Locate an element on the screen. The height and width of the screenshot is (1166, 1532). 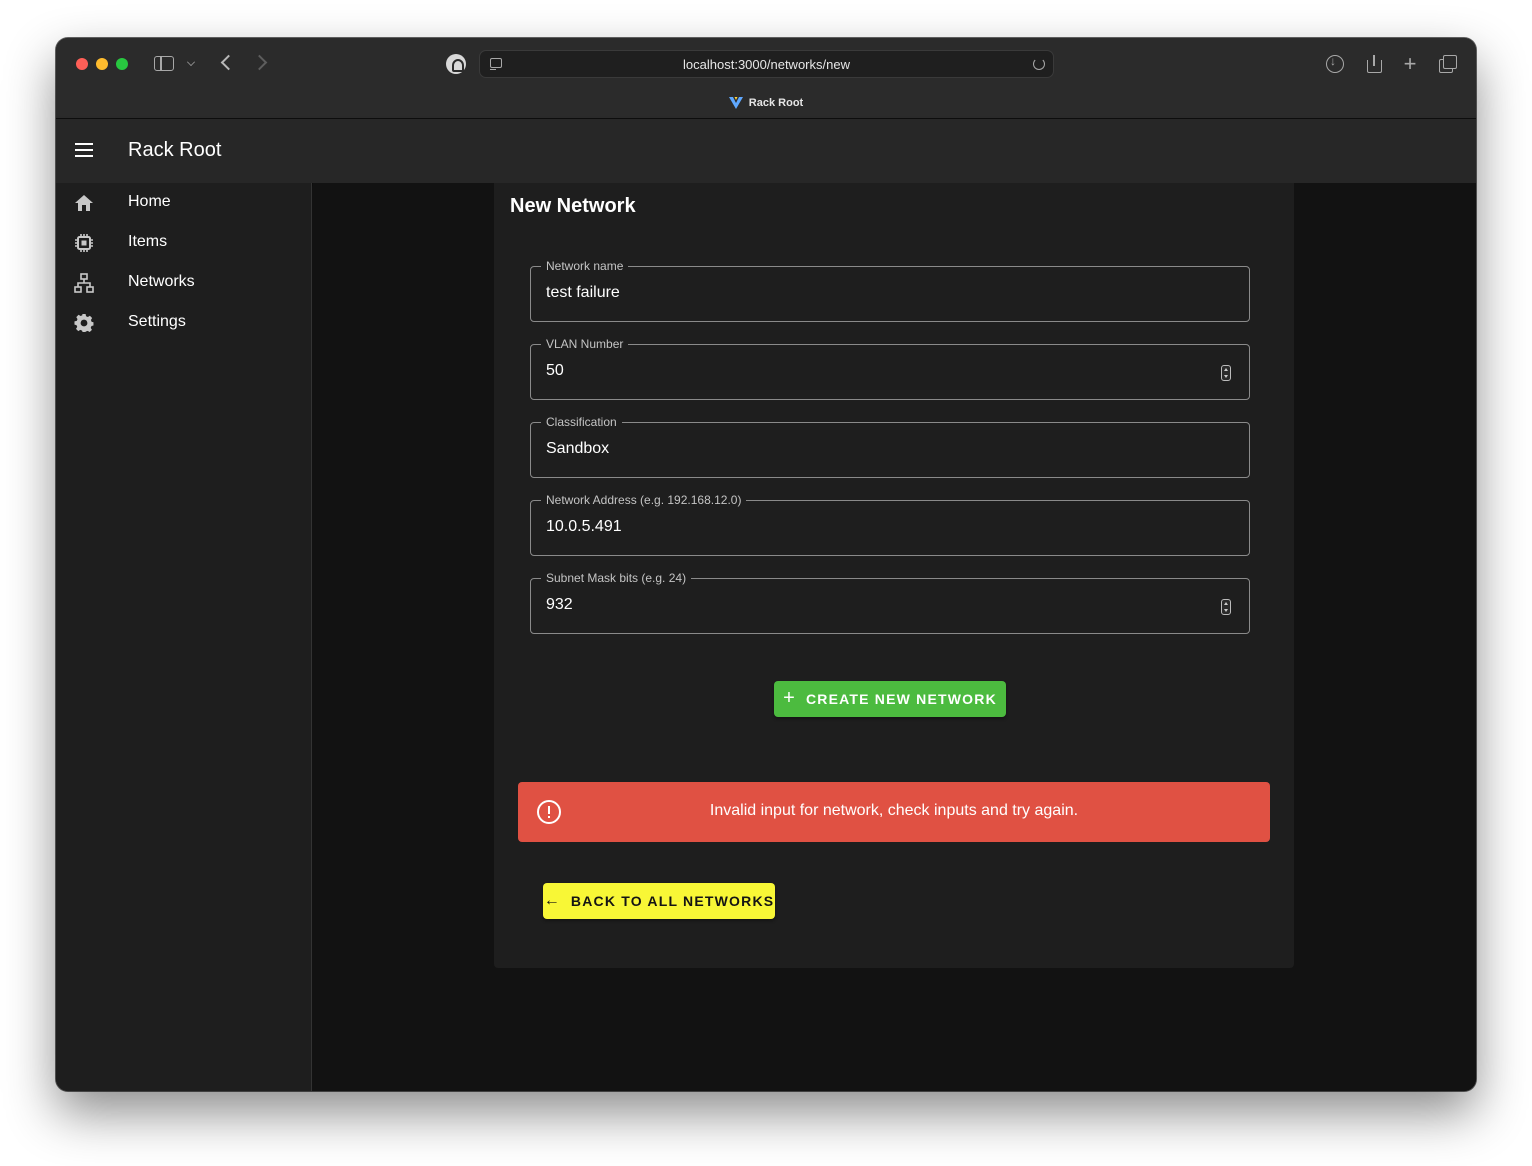
field-label: Network name is located at coordinates (585, 266).